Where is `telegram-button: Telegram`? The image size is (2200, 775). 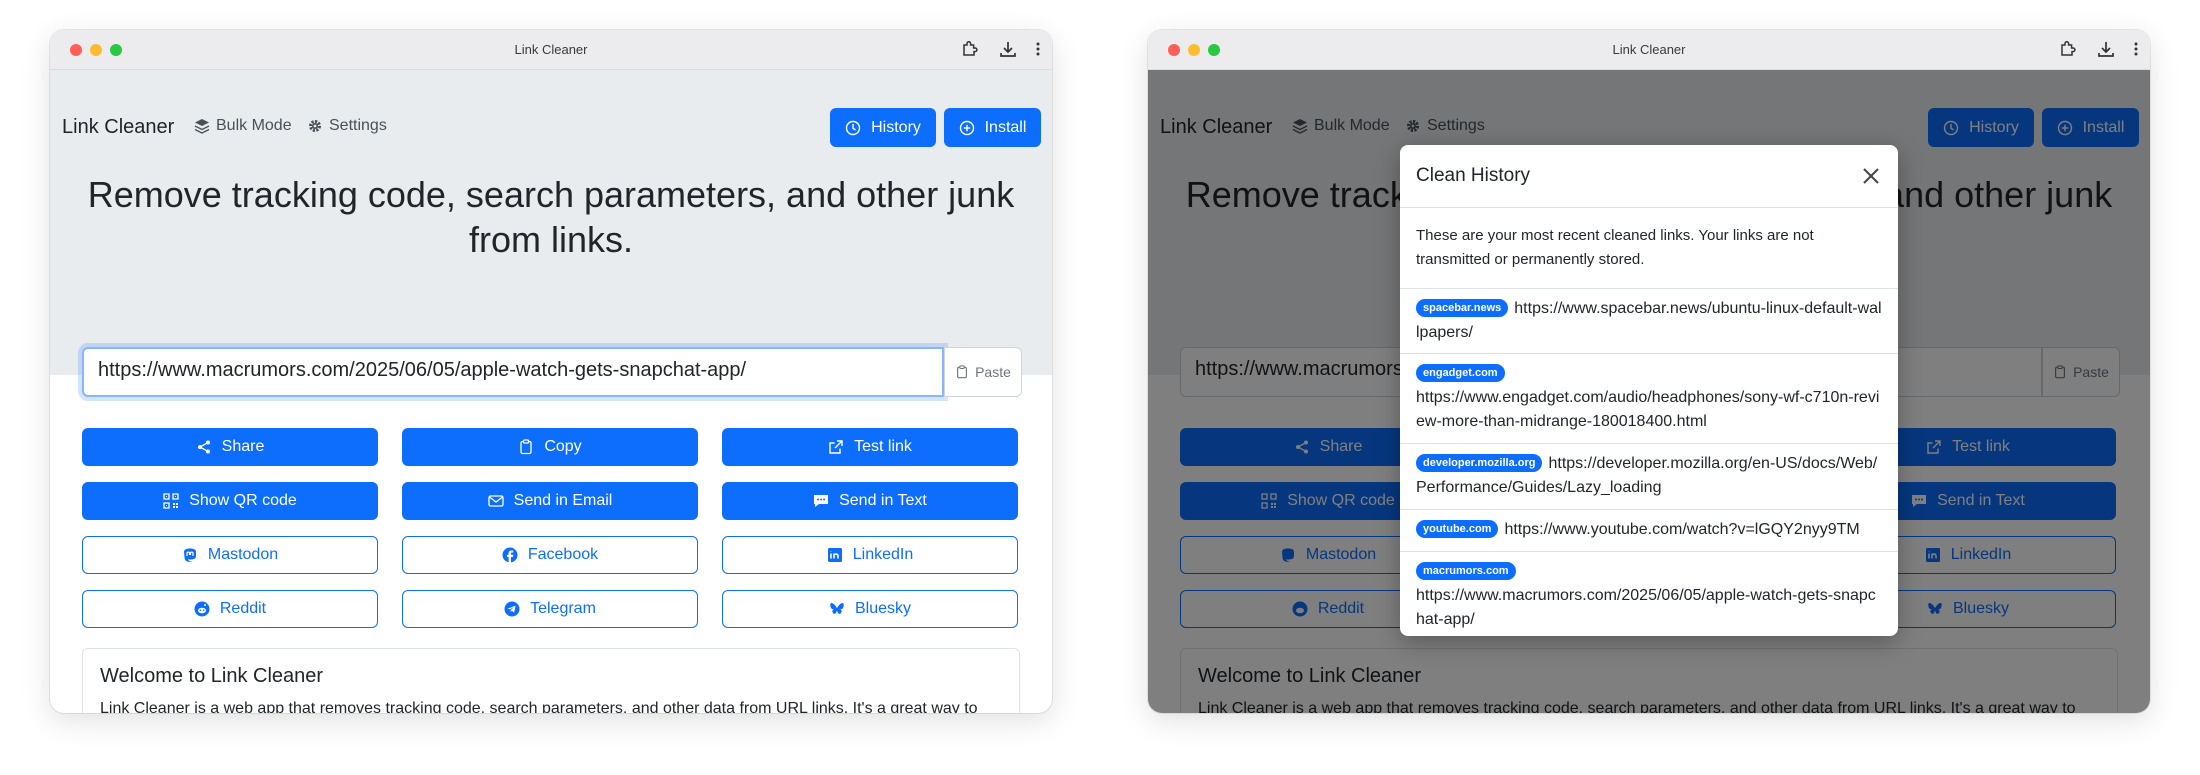
telegram-button: Telegram is located at coordinates (550, 609).